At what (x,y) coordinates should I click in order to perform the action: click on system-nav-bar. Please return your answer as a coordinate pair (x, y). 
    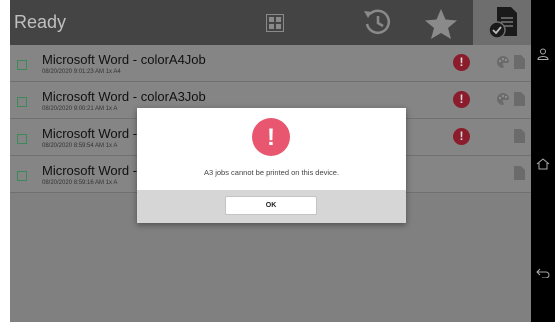
    Looking at the image, I should click on (543, 161).